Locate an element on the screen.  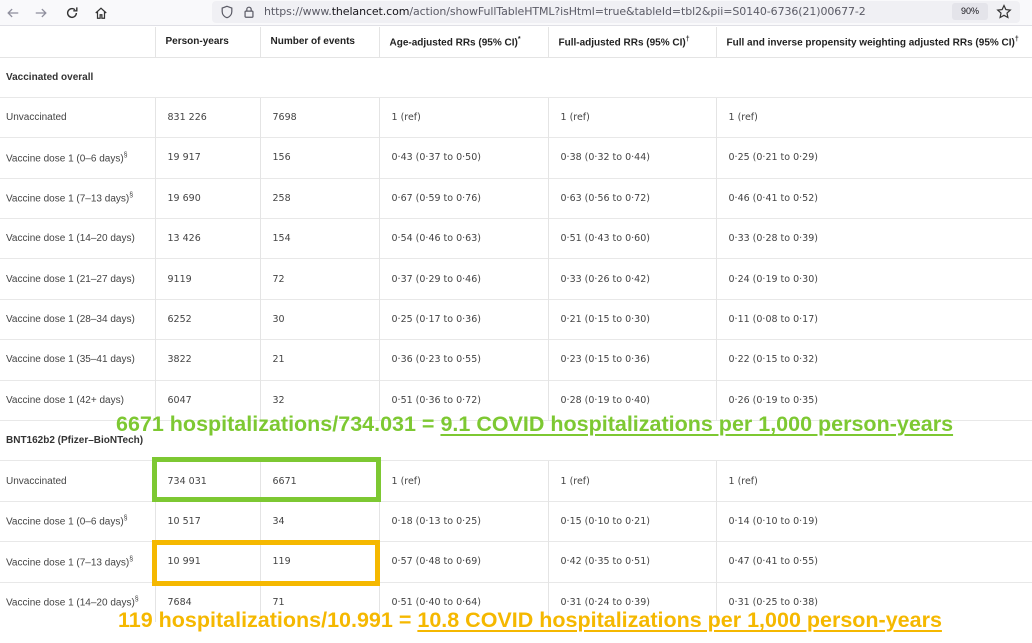
cell-full-adjusted: 0·23 (0·15 to 0·36) is located at coordinates (631, 360).